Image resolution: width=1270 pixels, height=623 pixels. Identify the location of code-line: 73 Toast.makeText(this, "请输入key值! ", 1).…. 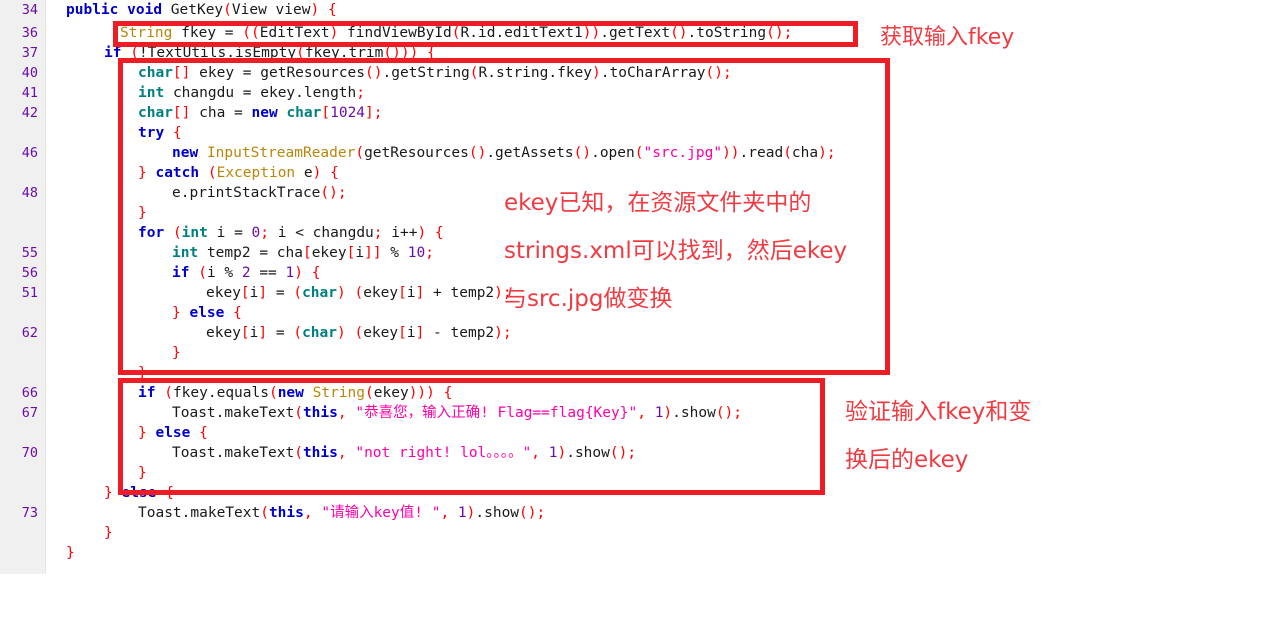
(635, 513).